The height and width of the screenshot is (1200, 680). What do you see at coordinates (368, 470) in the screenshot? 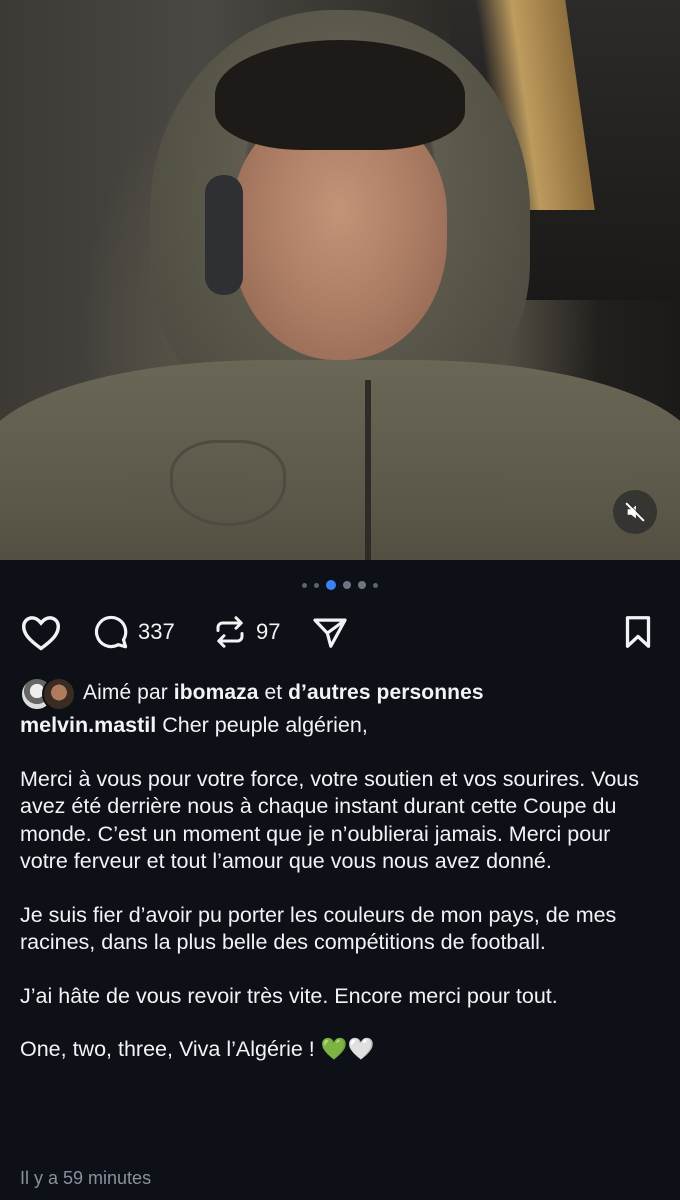
I see `photo-zipper` at bounding box center [368, 470].